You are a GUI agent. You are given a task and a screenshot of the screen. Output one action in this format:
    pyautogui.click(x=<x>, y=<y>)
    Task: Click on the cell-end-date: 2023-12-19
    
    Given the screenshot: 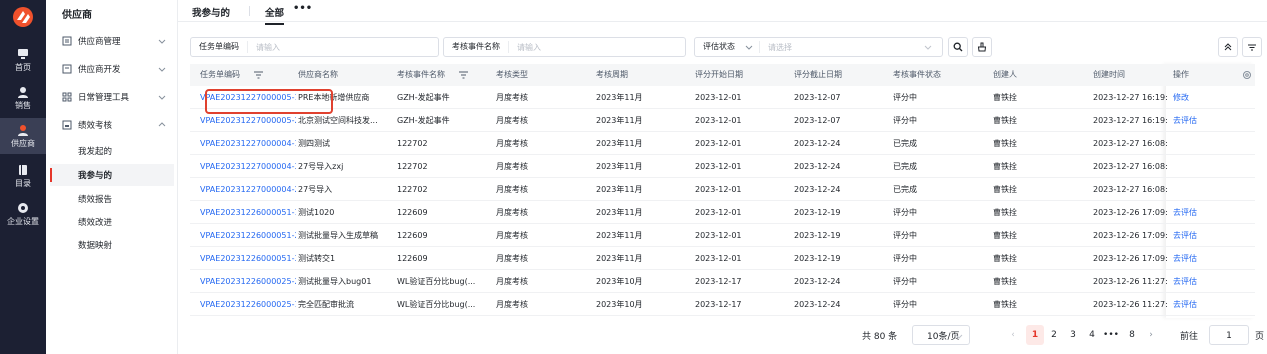 What is the action you would take?
    pyautogui.click(x=817, y=212)
    